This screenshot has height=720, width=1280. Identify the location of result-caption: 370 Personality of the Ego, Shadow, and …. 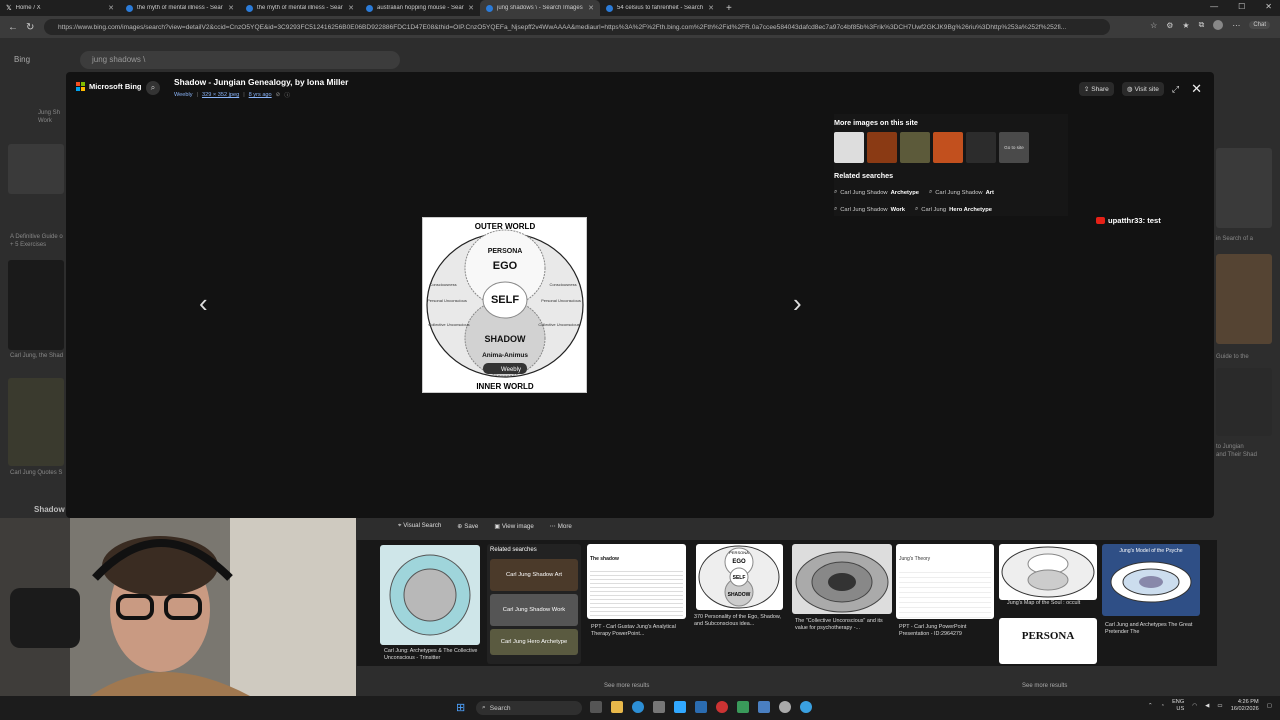
(740, 621).